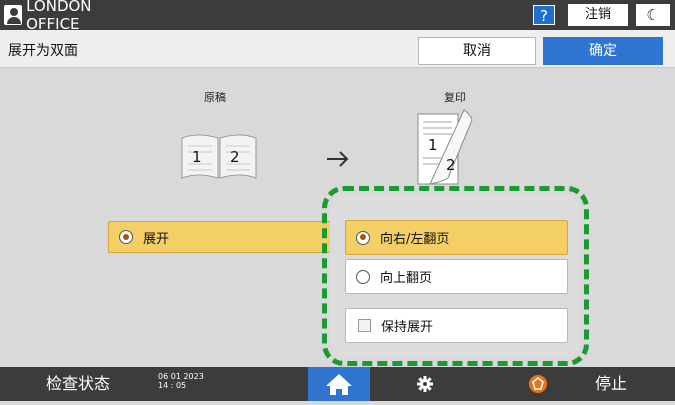  Describe the element at coordinates (363, 237) in the screenshot. I see `flip-right-left-radio` at that location.